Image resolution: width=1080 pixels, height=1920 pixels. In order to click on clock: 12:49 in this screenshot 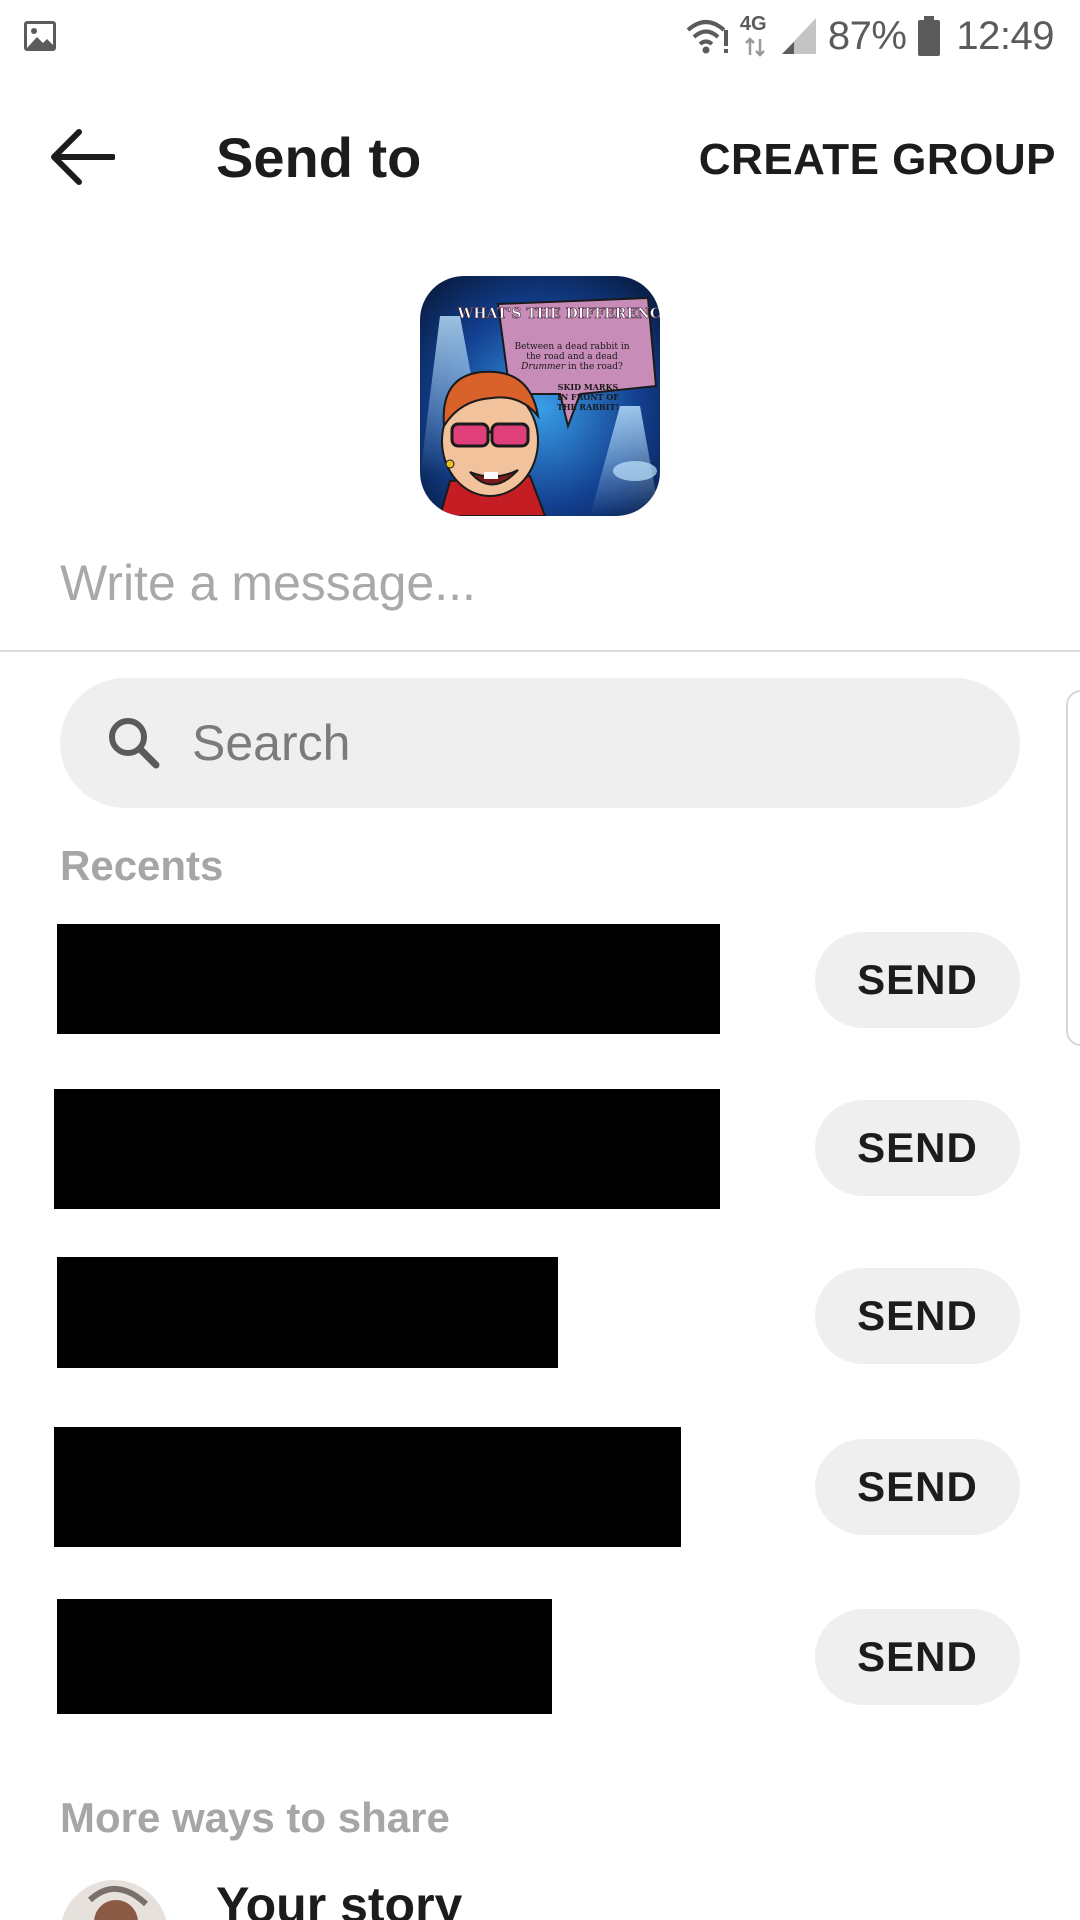, I will do `click(1005, 35)`.